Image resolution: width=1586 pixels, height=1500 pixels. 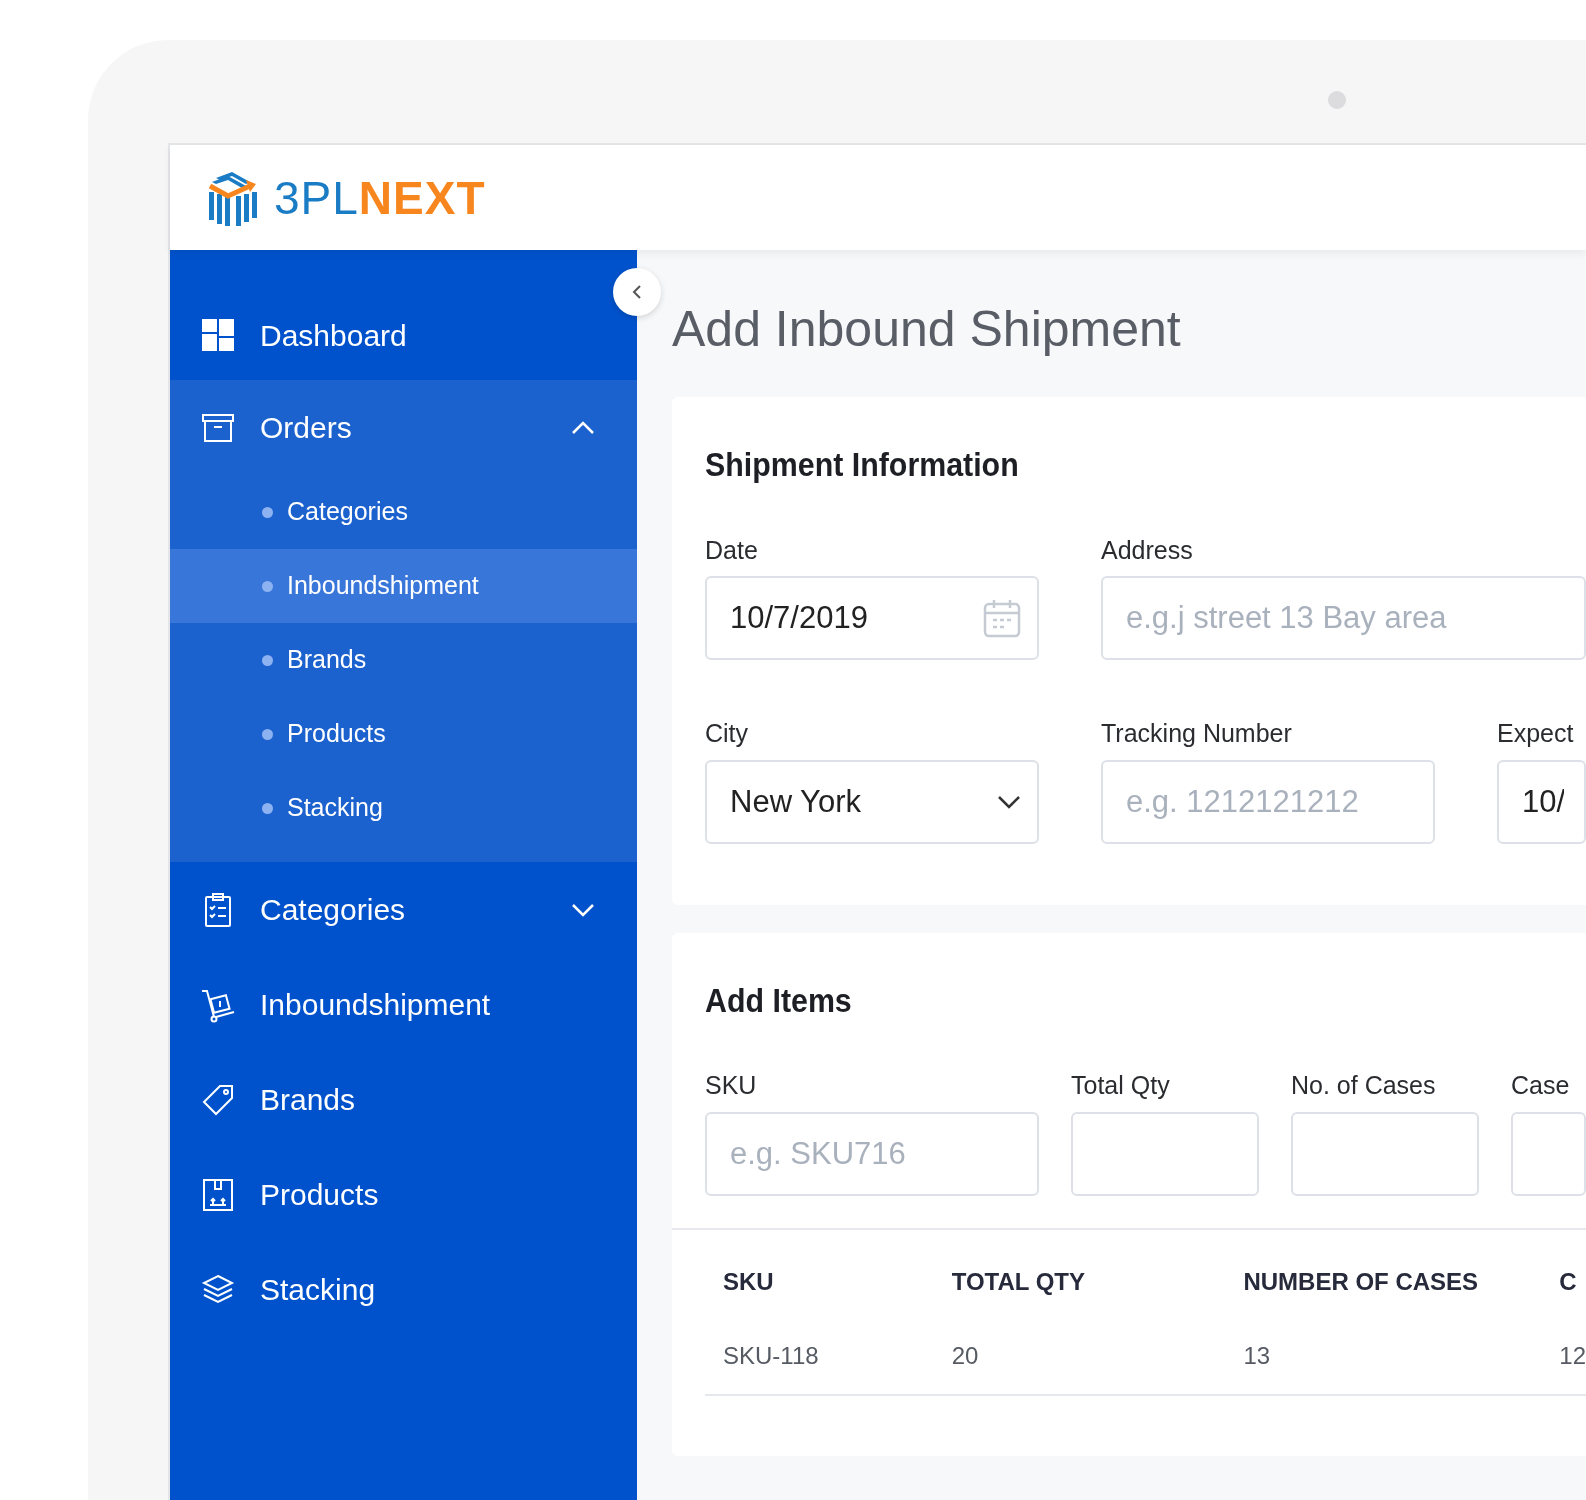 What do you see at coordinates (862, 465) in the screenshot?
I see `card-title: Shipment Information` at bounding box center [862, 465].